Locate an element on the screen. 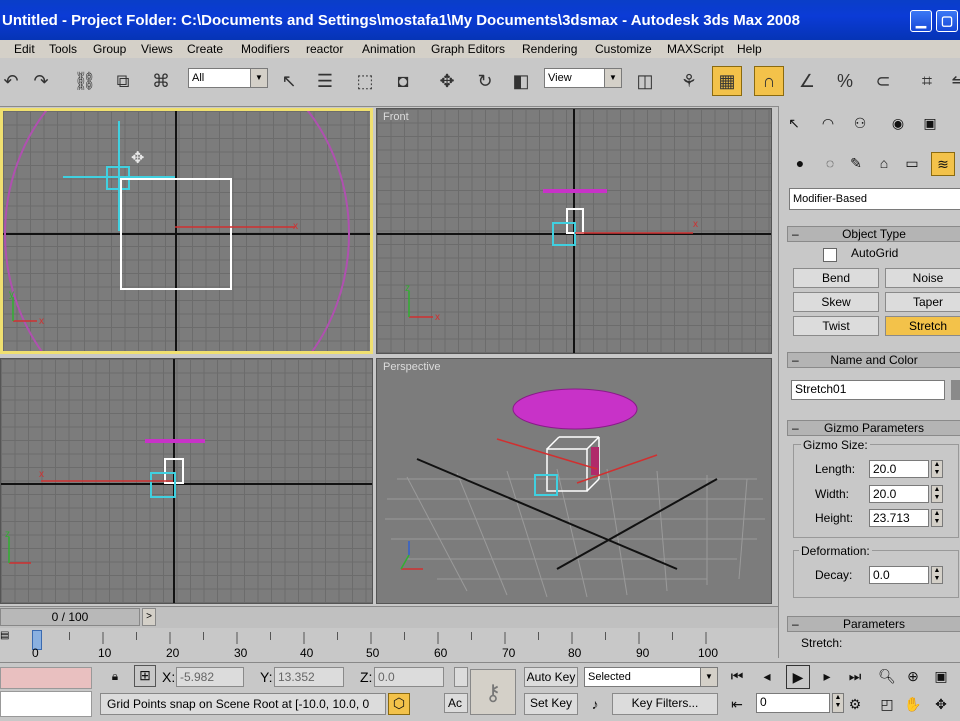 This screenshot has height=721, width=960. menu-reactor: reactor is located at coordinates (324, 49).